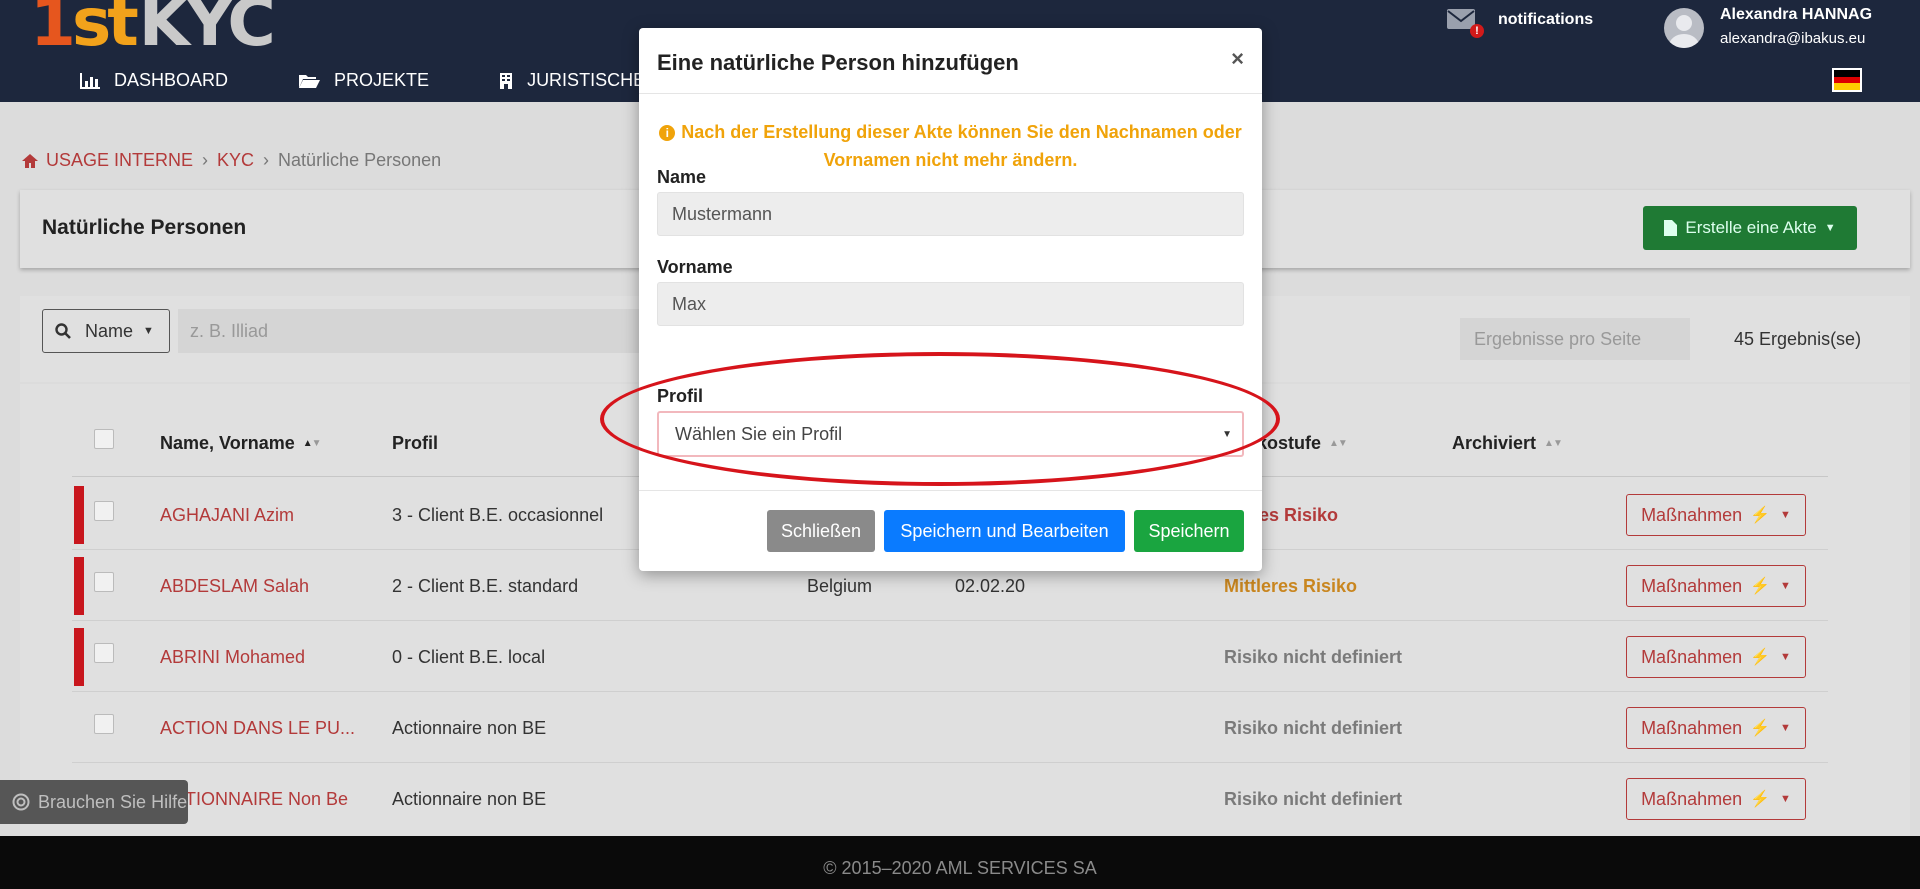 The width and height of the screenshot is (1920, 889). What do you see at coordinates (838, 62) in the screenshot?
I see `dialog-title: Eine natürliche Person hinzufügen` at bounding box center [838, 62].